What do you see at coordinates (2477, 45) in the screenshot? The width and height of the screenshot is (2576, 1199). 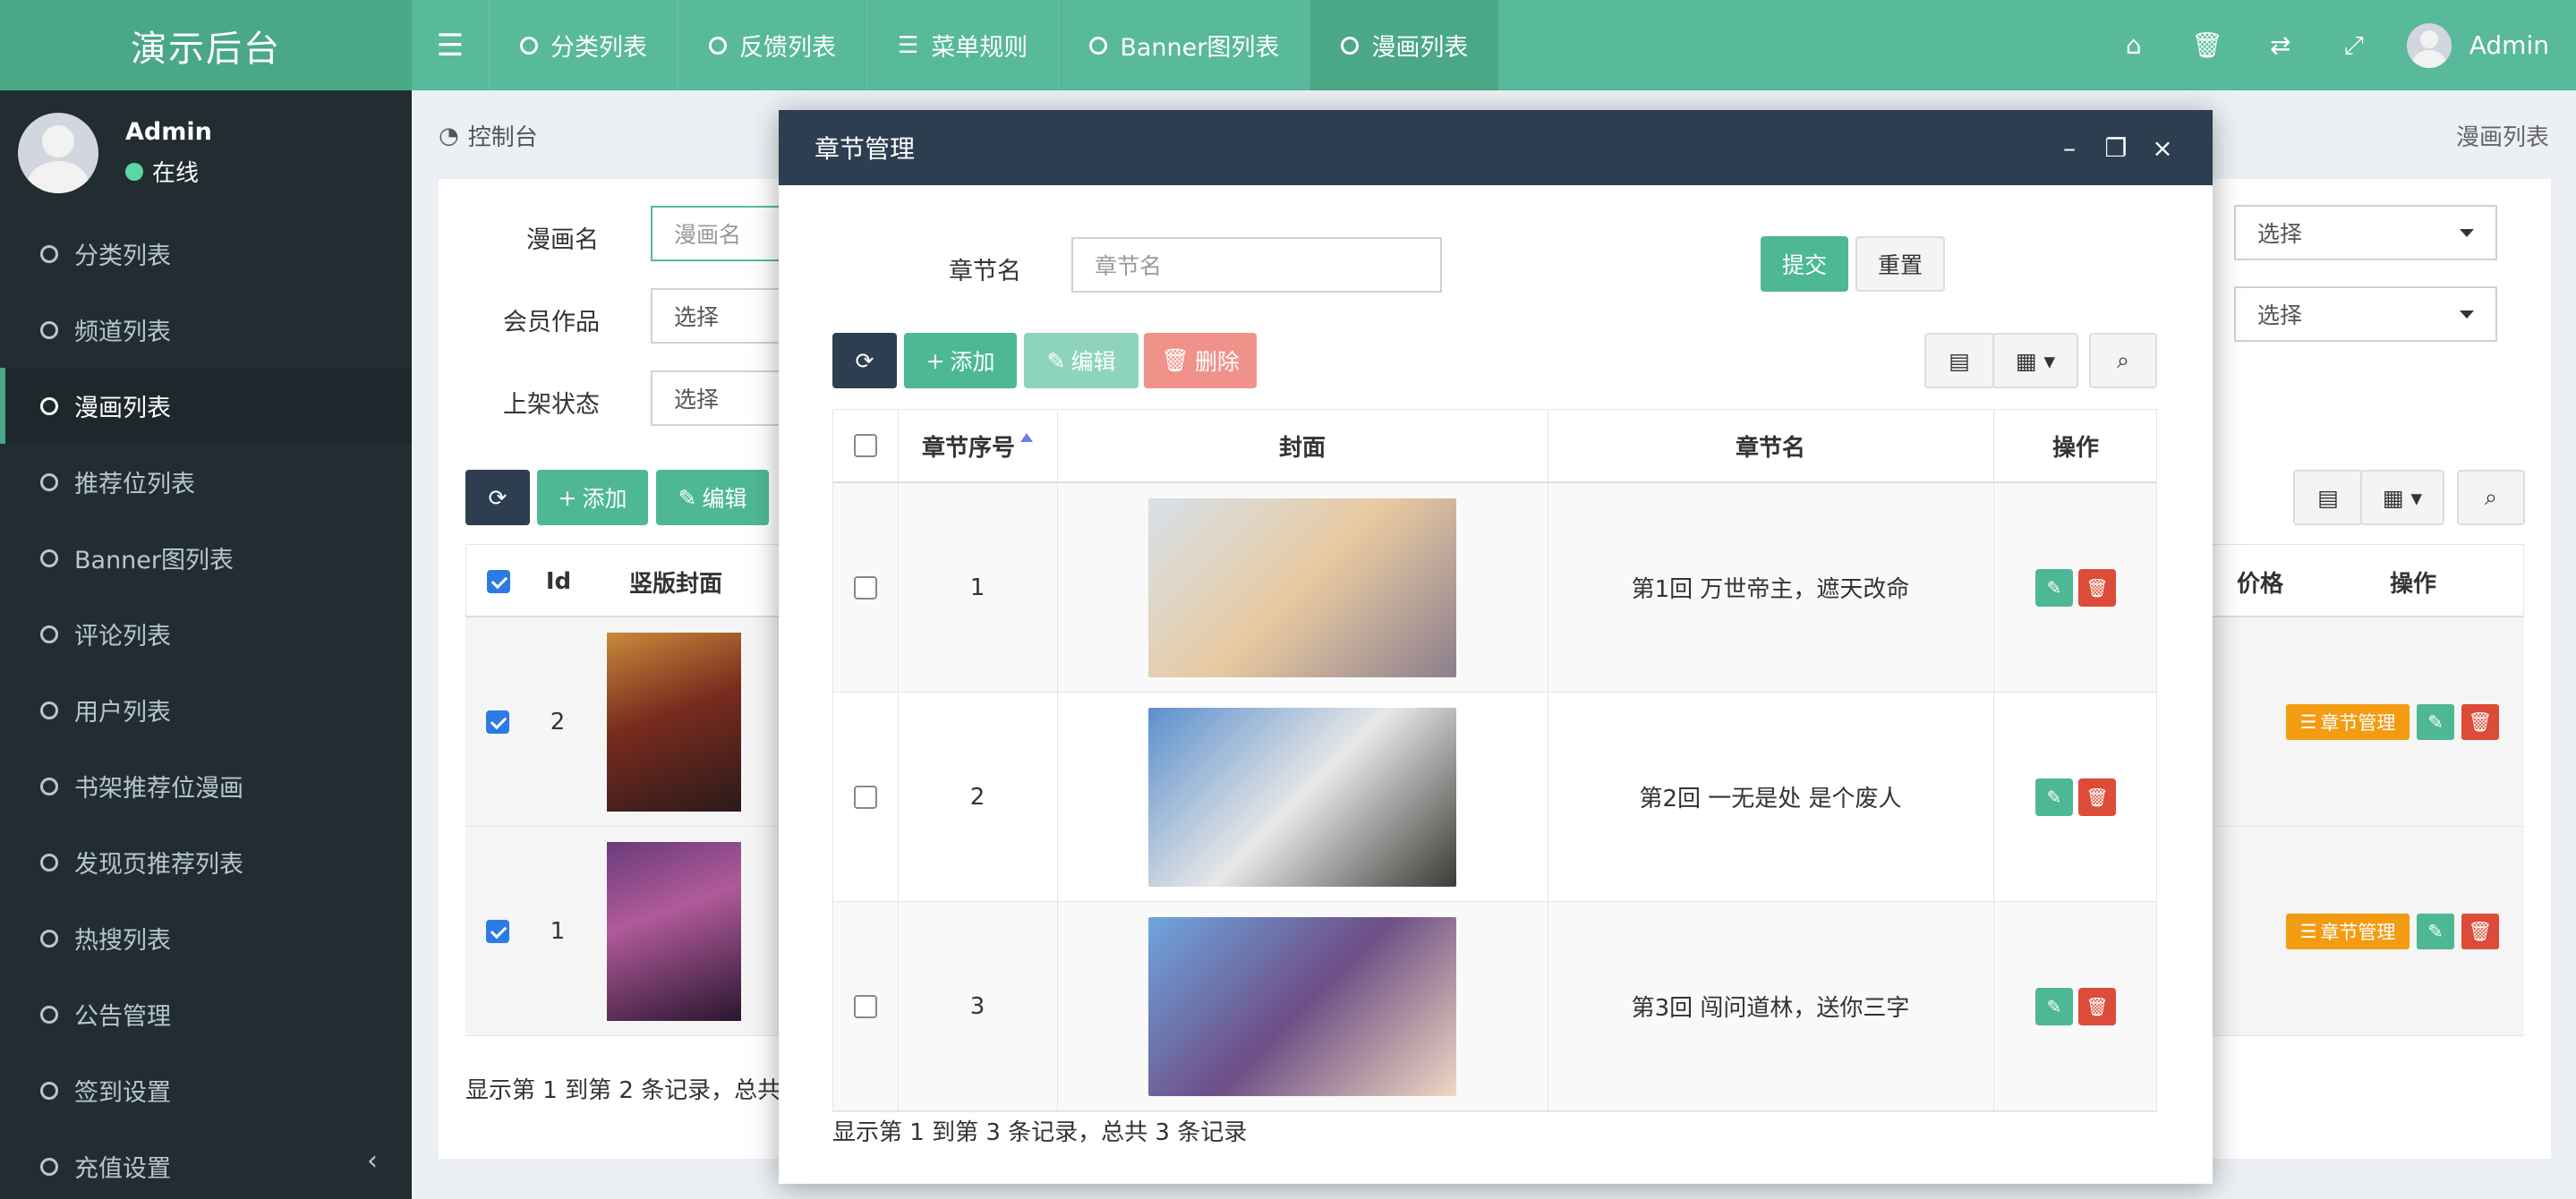 I see `user-menu: Admin` at bounding box center [2477, 45].